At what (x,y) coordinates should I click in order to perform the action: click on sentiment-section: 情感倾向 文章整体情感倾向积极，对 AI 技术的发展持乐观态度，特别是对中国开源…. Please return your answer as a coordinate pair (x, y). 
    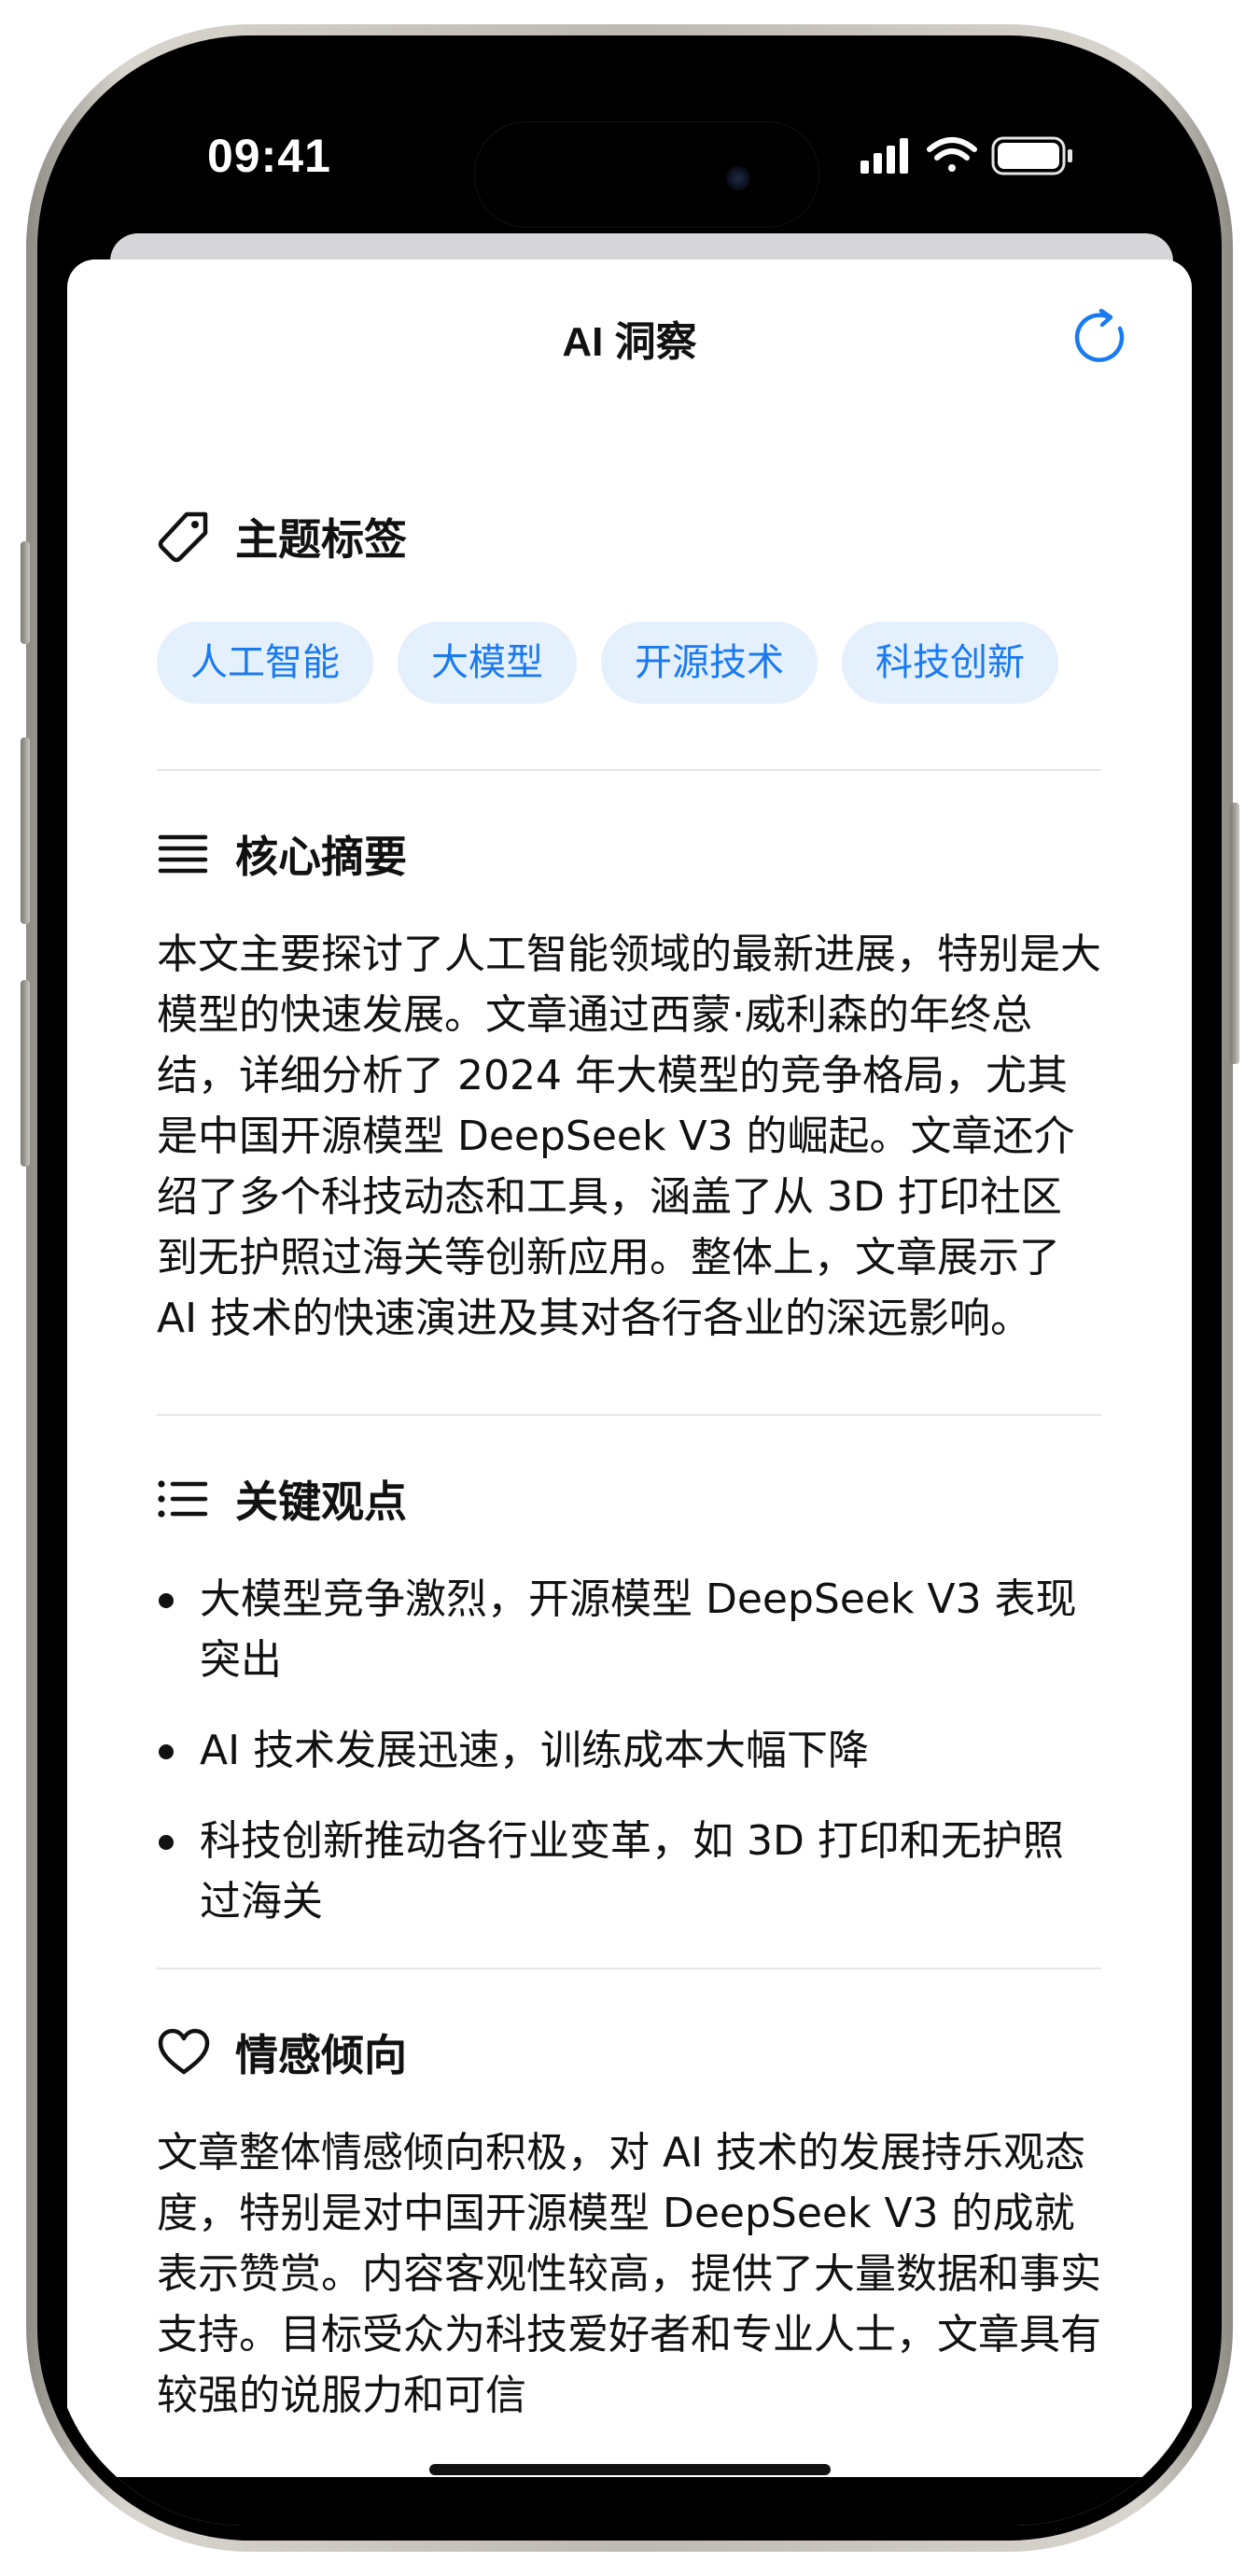
    Looking at the image, I should click on (629, 2224).